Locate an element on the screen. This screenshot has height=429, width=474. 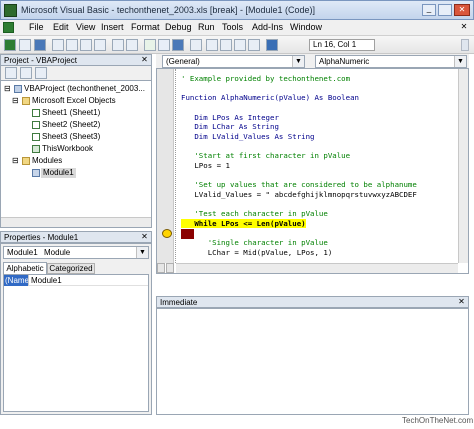
property-name: (Name) is located at coordinates (18, 280).